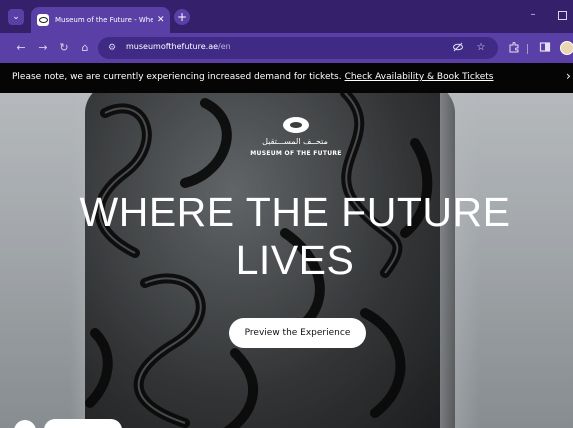 This screenshot has height=428, width=573. What do you see at coordinates (545, 48) in the screenshot?
I see `sidepanel-icon` at bounding box center [545, 48].